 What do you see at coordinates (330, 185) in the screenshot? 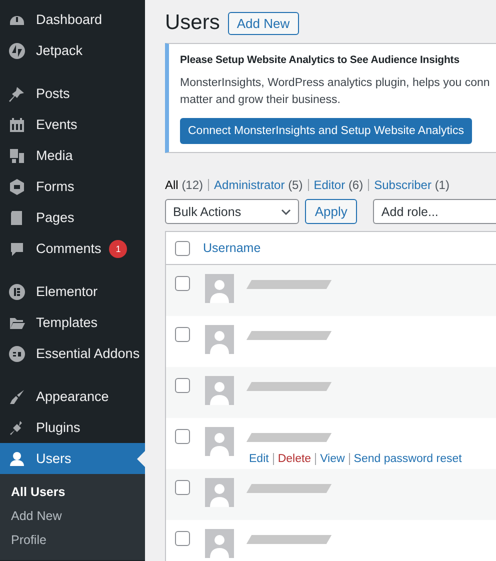
I see `role-filter-link: Editor` at bounding box center [330, 185].